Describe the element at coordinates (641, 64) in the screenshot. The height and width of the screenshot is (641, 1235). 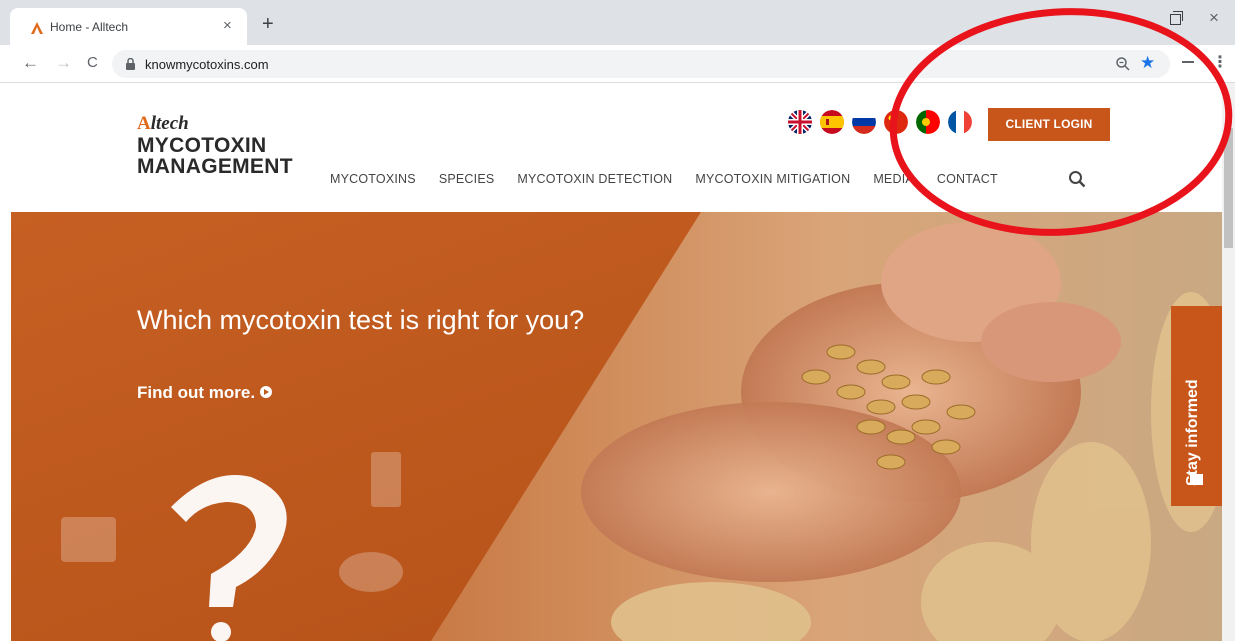
I see `address-bar: knowmycotoxins.com ★` at that location.